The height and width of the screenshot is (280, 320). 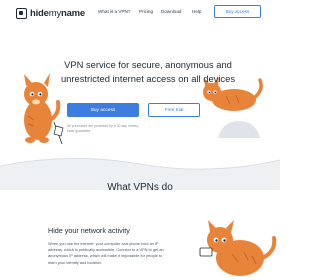 What do you see at coordinates (21, 13) in the screenshot?
I see `logo-icon` at bounding box center [21, 13].